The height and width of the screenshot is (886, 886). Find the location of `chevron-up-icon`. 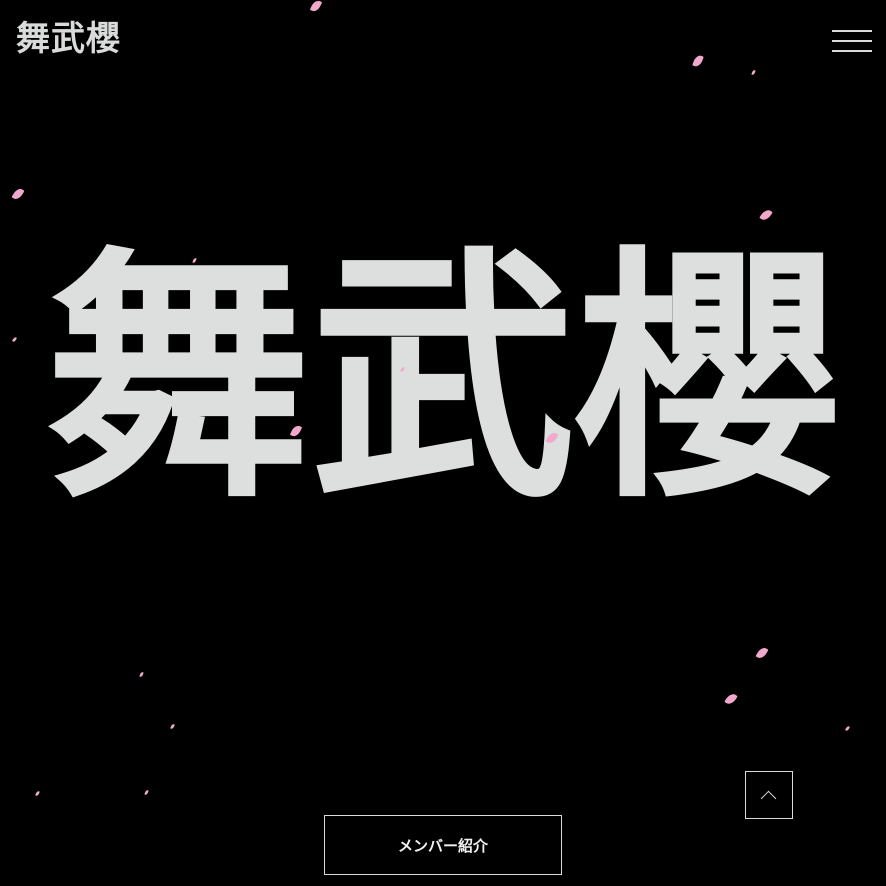

chevron-up-icon is located at coordinates (768, 798).